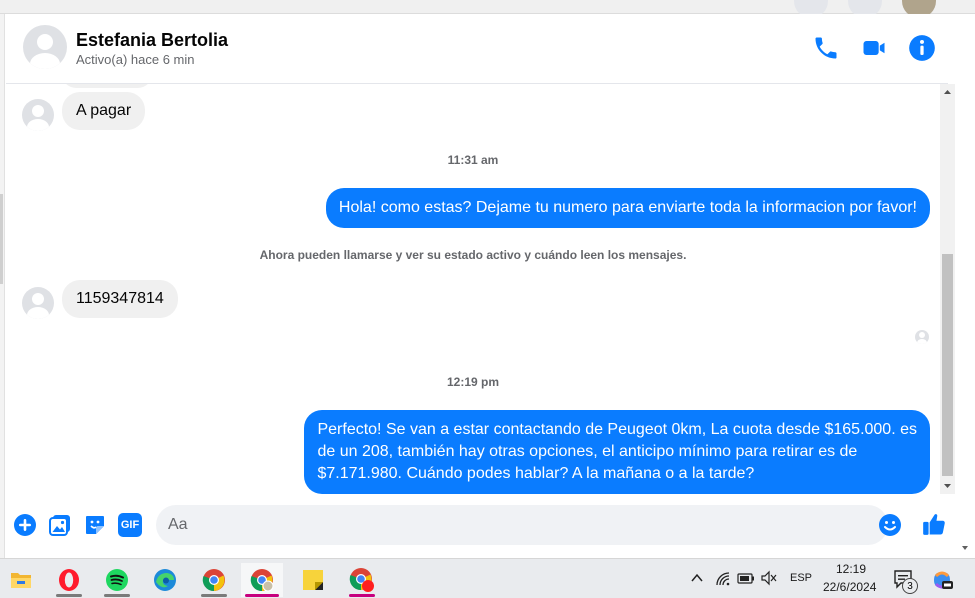 The image size is (975, 598). I want to click on video-camera-icon, so click(874, 48).